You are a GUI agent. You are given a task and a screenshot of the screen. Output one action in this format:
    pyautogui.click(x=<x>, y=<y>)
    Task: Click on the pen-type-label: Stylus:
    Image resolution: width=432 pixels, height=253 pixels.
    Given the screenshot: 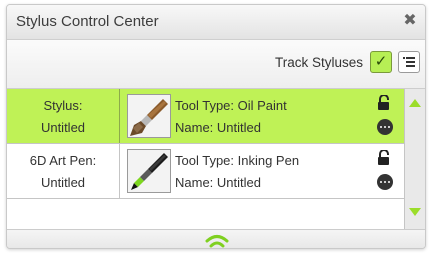 What is the action you would take?
    pyautogui.click(x=63, y=105)
    